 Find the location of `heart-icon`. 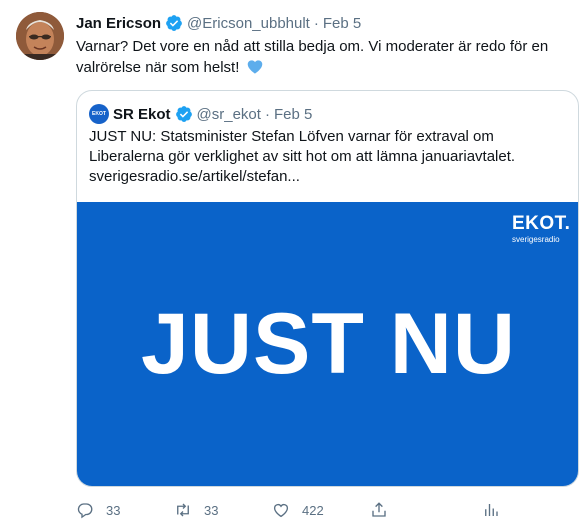

heart-icon is located at coordinates (281, 510).